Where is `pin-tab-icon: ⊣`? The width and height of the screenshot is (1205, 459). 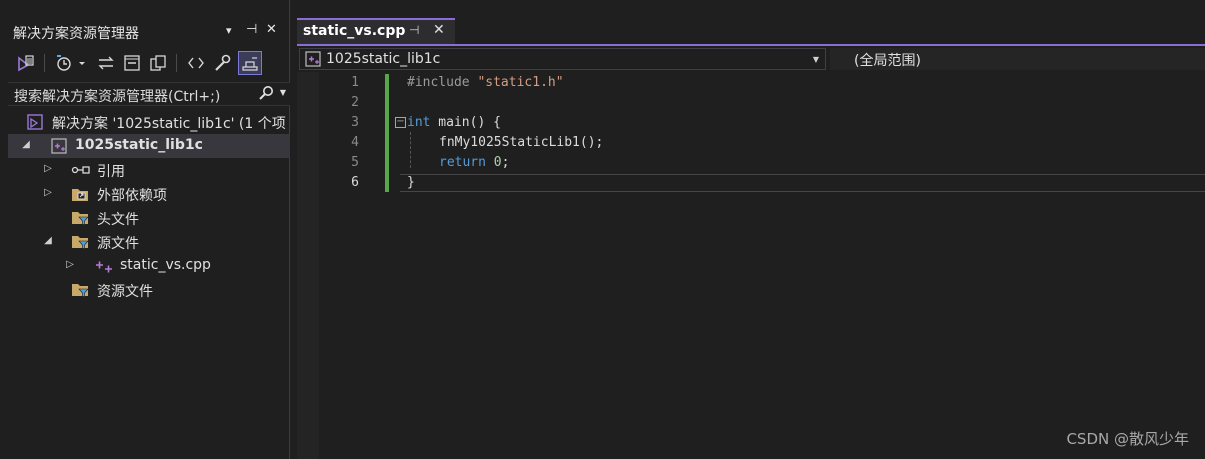 pin-tab-icon: ⊣ is located at coordinates (414, 30).